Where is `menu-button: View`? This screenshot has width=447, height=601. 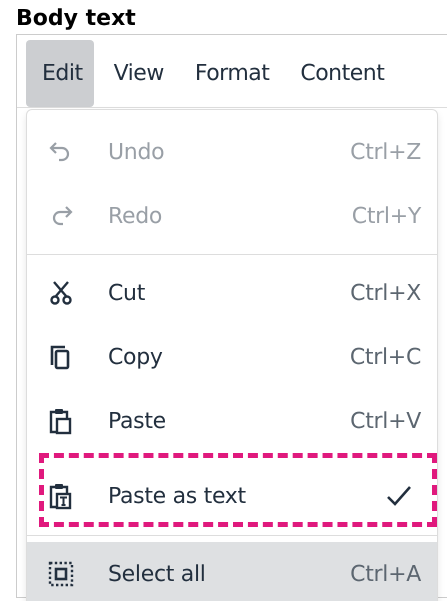 menu-button: View is located at coordinates (136, 73).